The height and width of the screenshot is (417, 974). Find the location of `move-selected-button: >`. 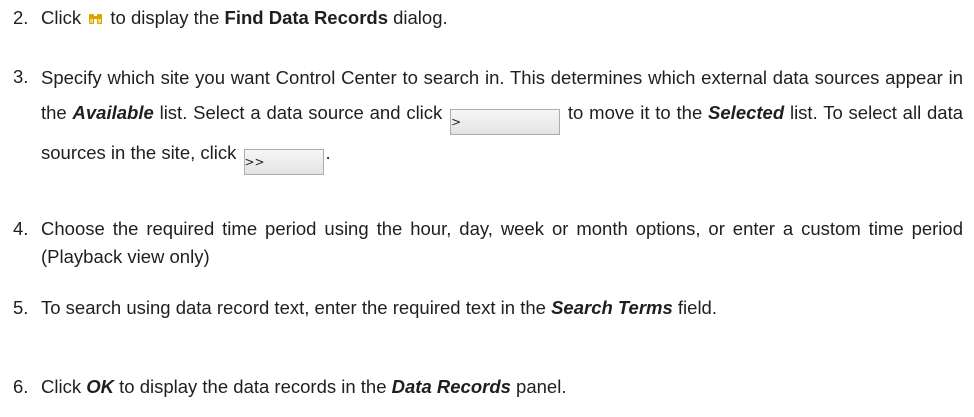

move-selected-button: > is located at coordinates (505, 122).